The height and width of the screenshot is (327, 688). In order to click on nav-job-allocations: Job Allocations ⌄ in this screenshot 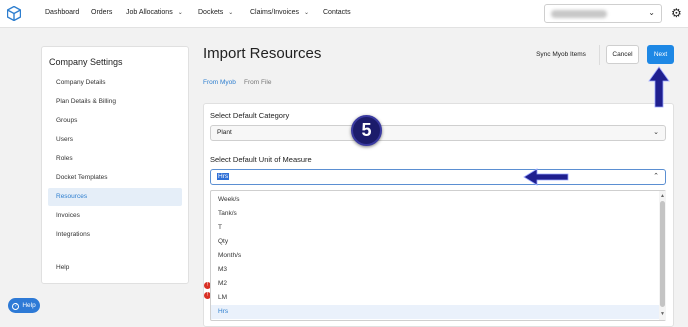, I will do `click(154, 12)`.